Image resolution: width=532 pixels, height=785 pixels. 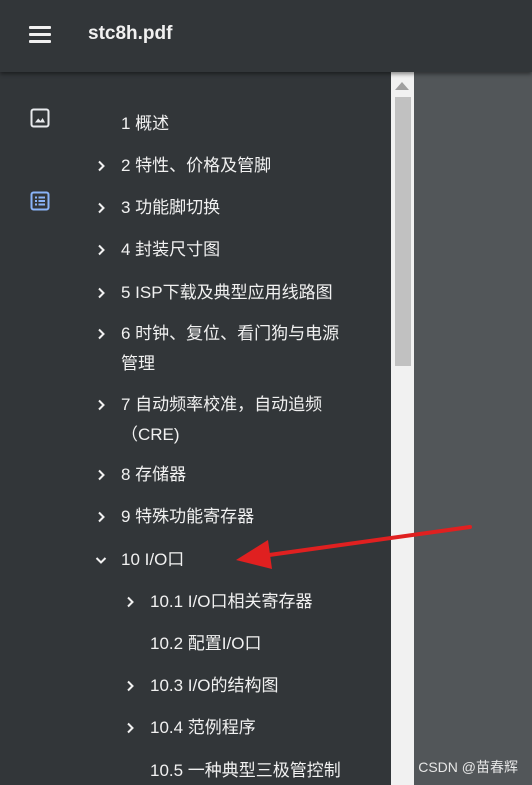 I want to click on outline-item-10-4: 10.4 范例程序, so click(x=195, y=728).